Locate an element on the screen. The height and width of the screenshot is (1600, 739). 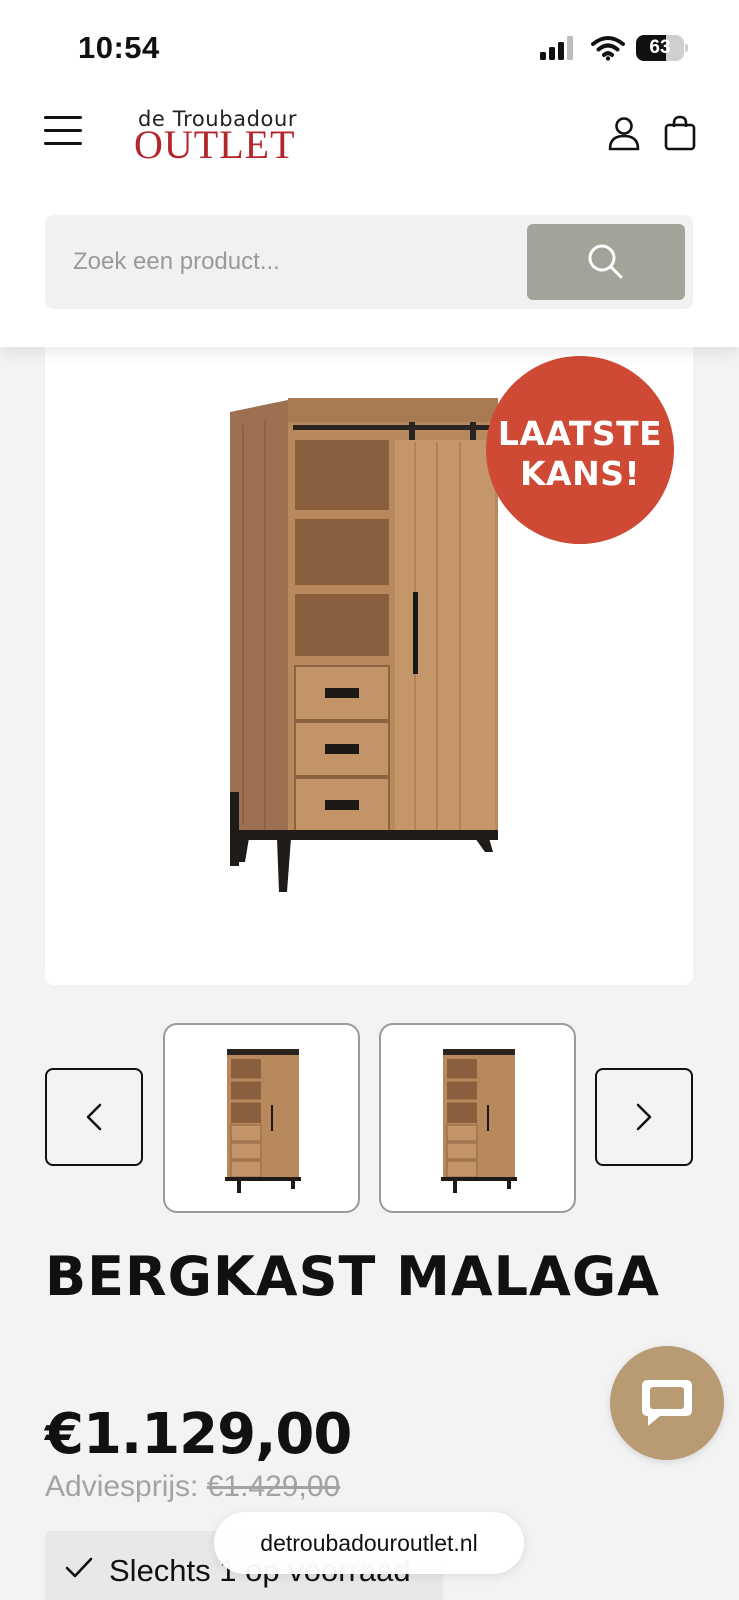
site-logo: de Troubadour OUTLET is located at coordinates (219, 137).